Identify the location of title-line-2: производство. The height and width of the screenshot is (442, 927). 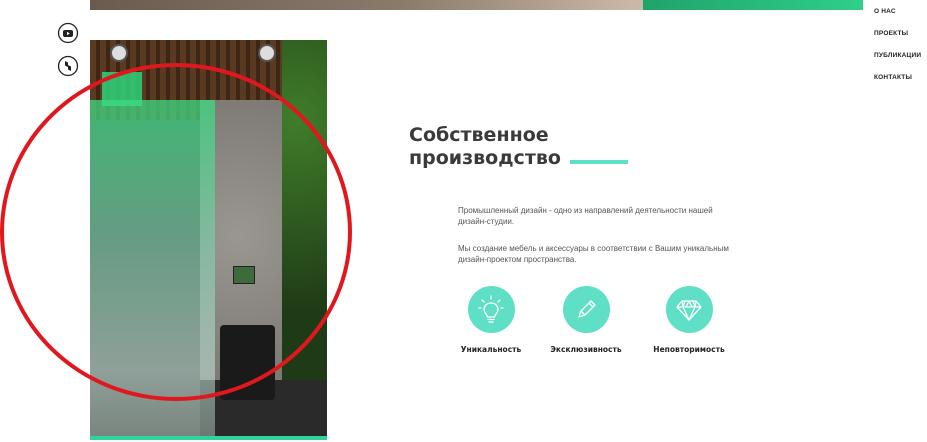
(485, 158).